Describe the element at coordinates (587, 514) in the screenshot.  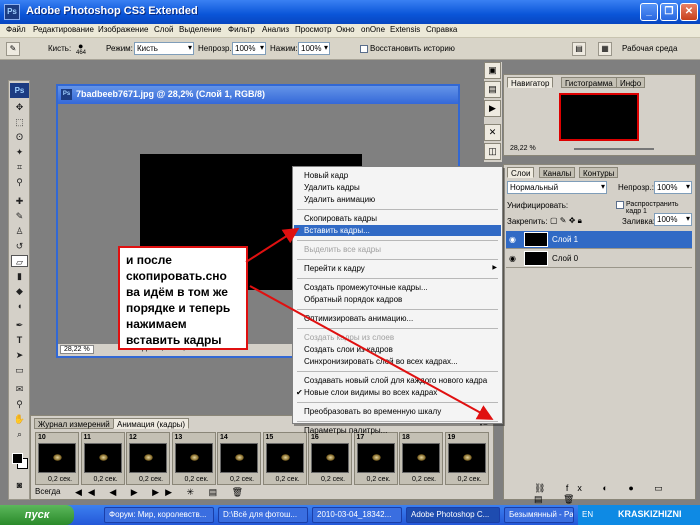
I see `language-indicator: EN` at that location.